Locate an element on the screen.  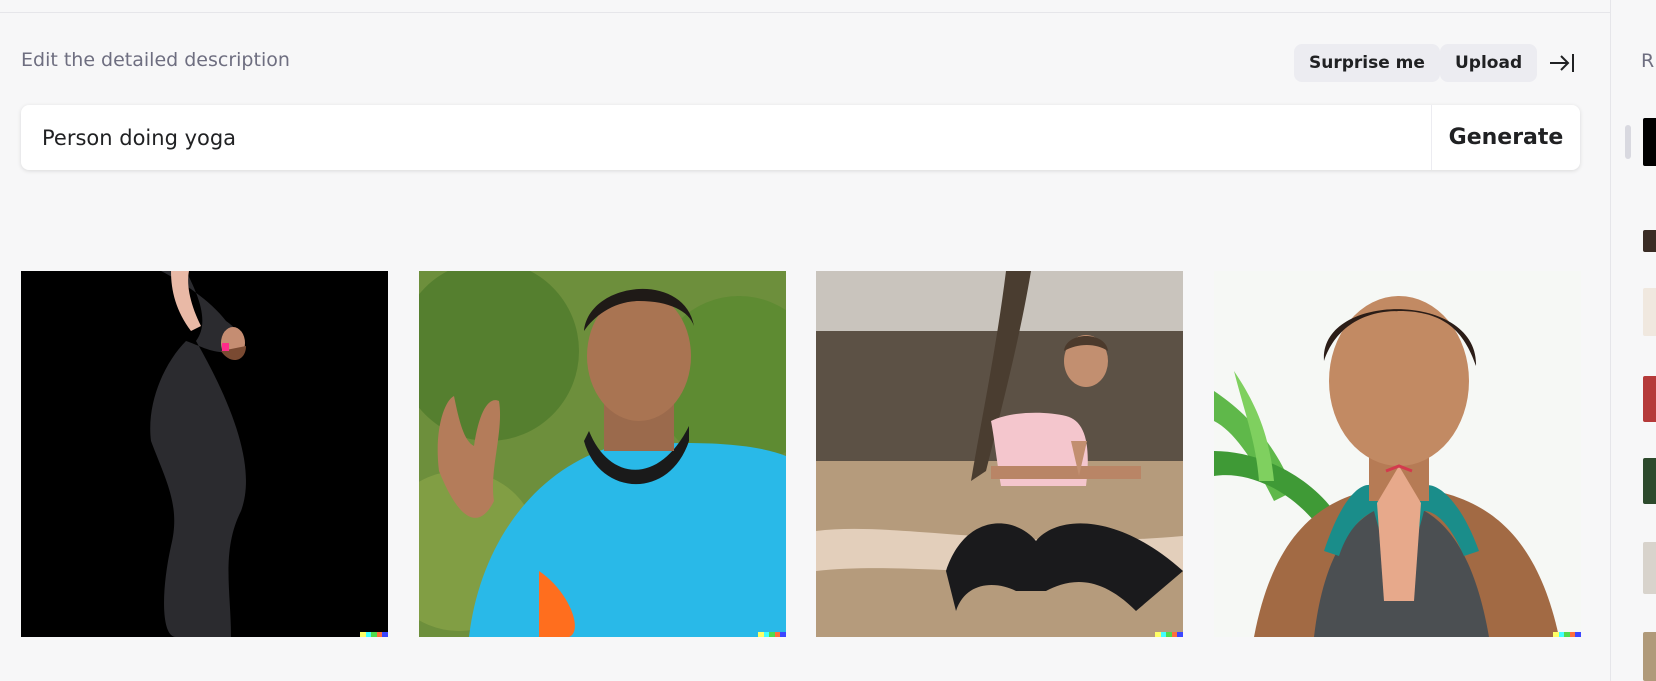
upload-button: Upload is located at coordinates (1489, 63).